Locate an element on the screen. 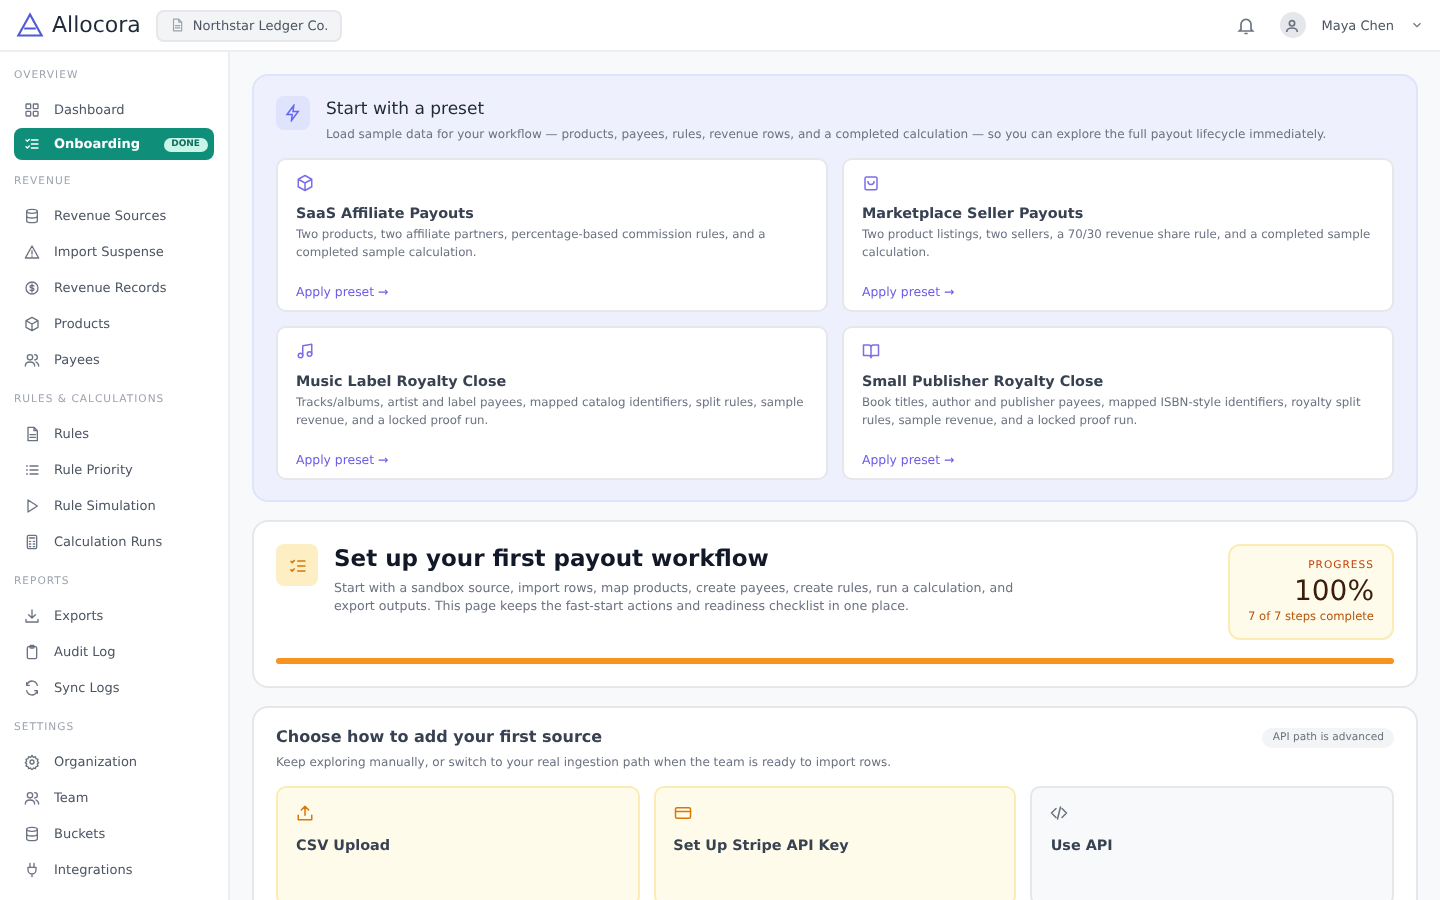 This screenshot has width=1440, height=900. section-title: Start with a preset is located at coordinates (406, 110).